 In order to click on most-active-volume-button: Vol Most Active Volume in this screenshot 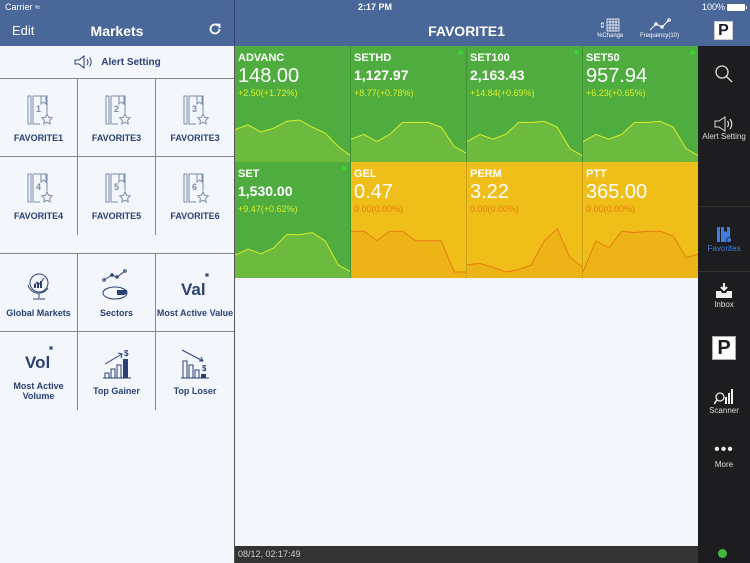, I will do `click(39, 371)`.